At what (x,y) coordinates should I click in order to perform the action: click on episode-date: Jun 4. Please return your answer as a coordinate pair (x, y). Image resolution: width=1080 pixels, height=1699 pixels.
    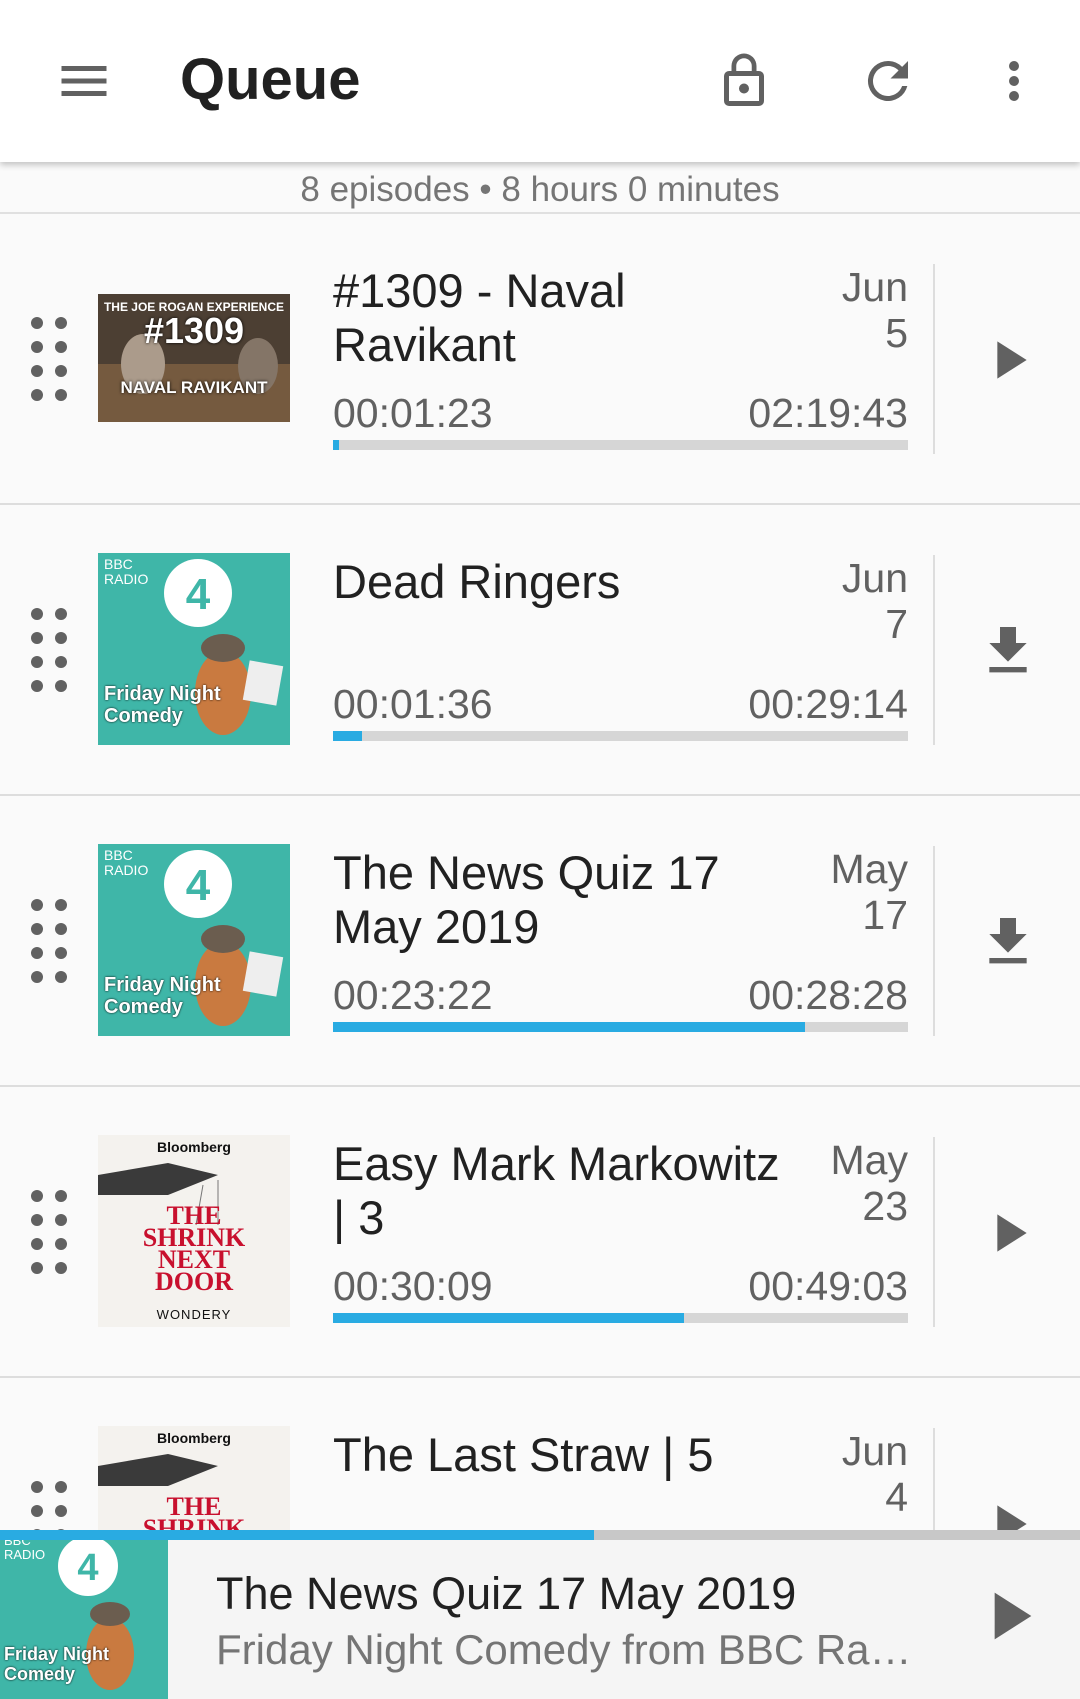
    Looking at the image, I should click on (874, 1474).